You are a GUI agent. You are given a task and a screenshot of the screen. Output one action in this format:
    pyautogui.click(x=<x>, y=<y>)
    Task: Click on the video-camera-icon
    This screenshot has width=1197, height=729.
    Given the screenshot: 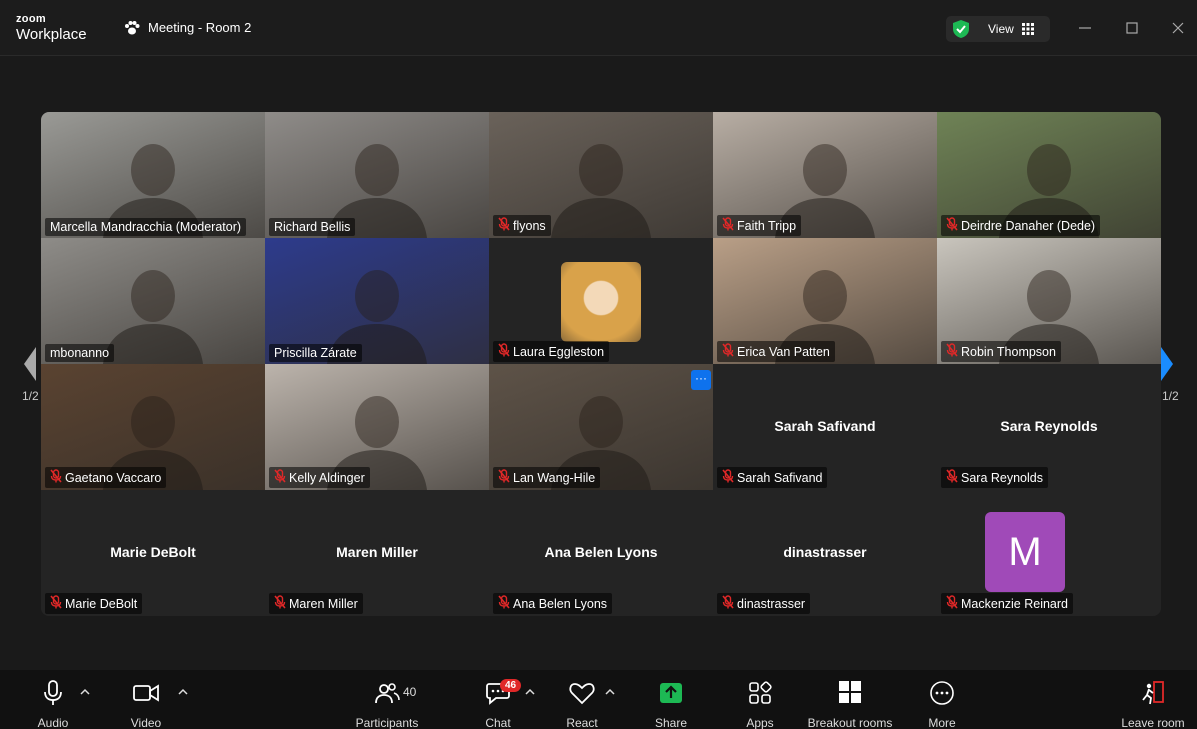 What is the action you would take?
    pyautogui.click(x=146, y=693)
    